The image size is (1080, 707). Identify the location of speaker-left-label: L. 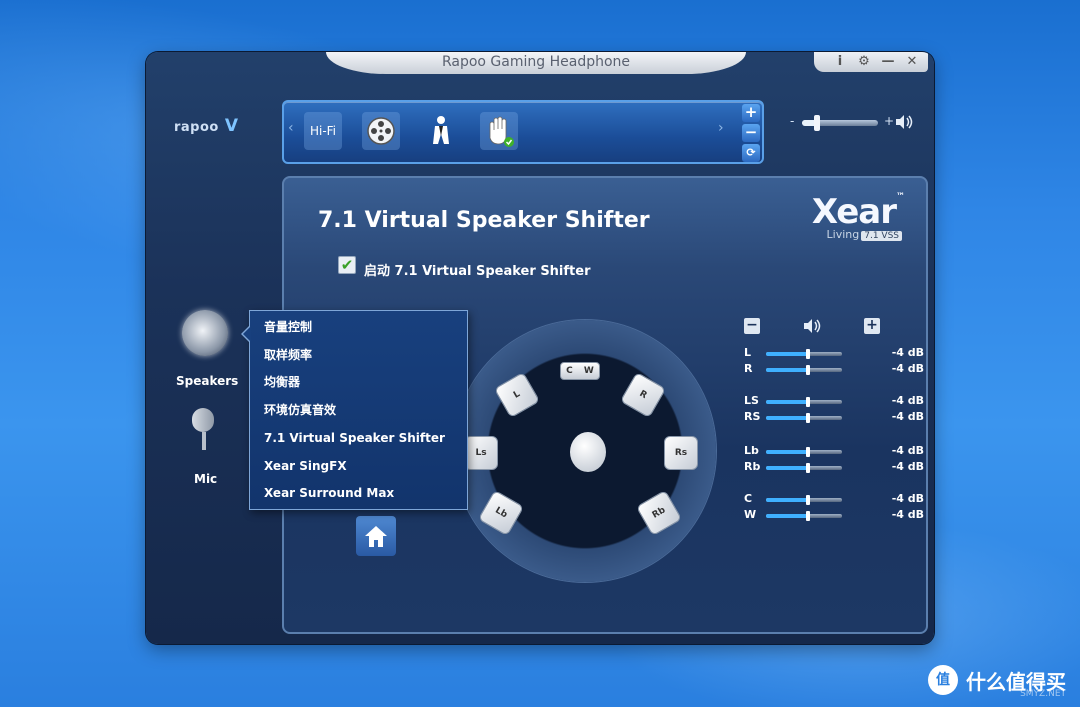
(517, 395).